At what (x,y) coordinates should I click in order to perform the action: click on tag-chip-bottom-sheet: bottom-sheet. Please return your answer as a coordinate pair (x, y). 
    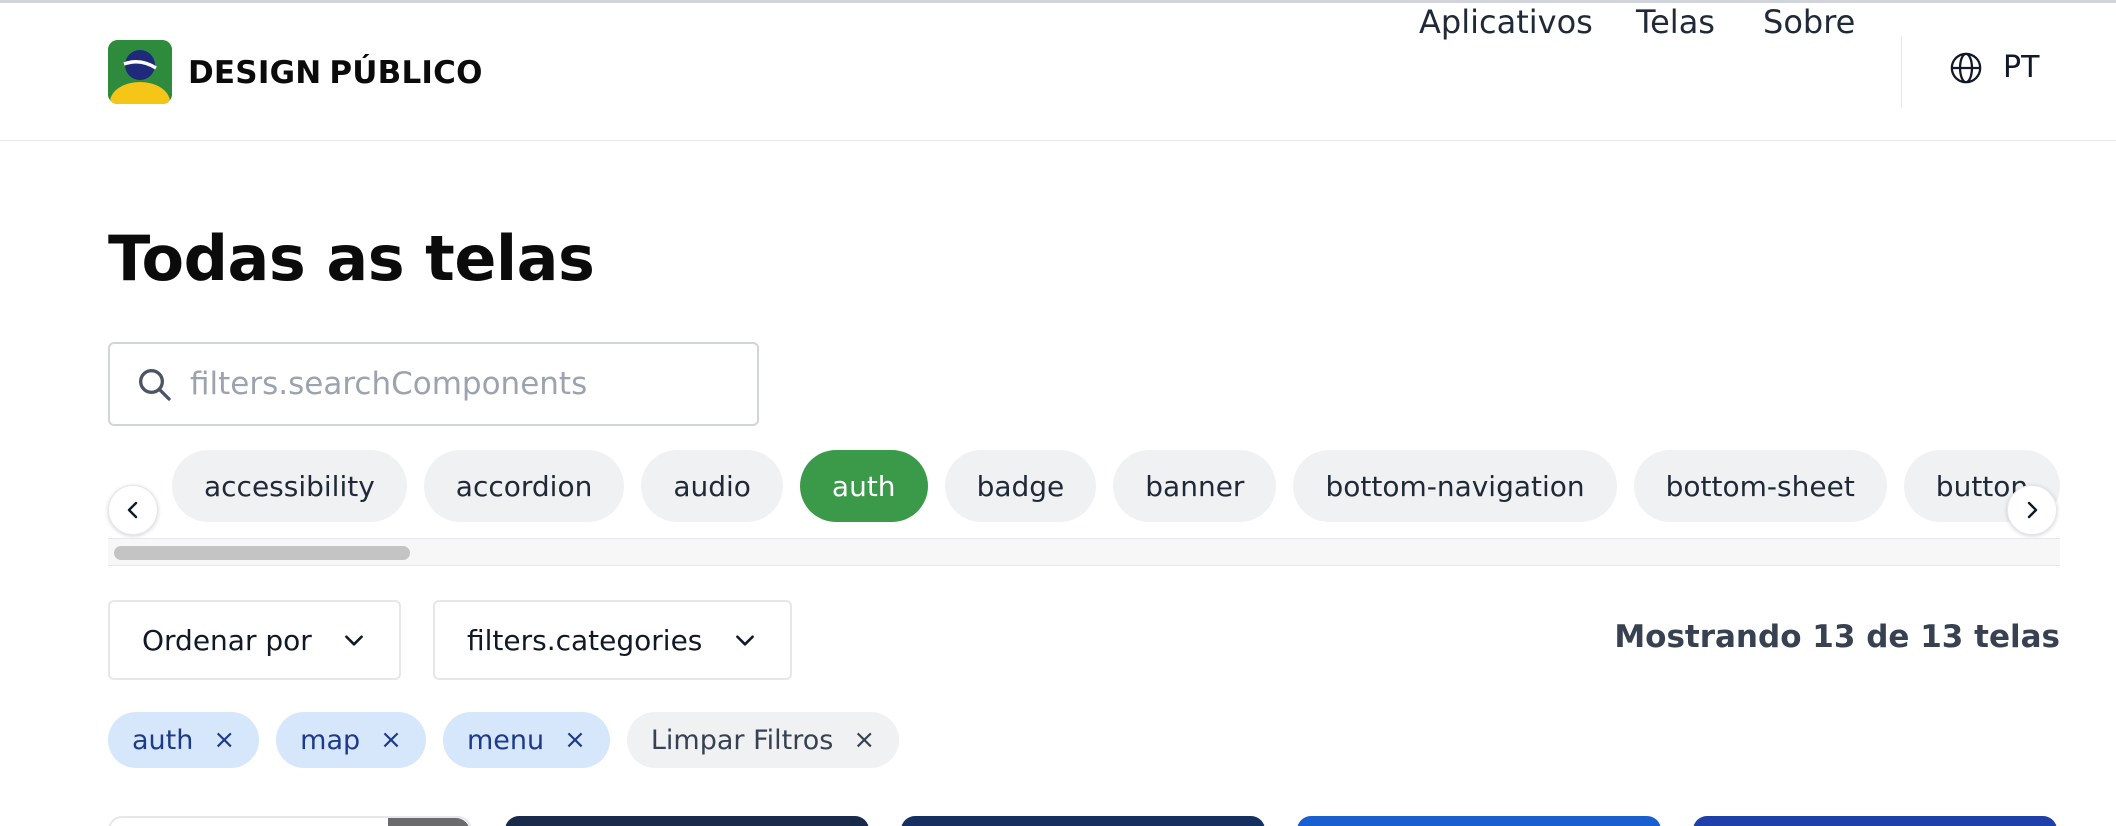
    Looking at the image, I should click on (1760, 486).